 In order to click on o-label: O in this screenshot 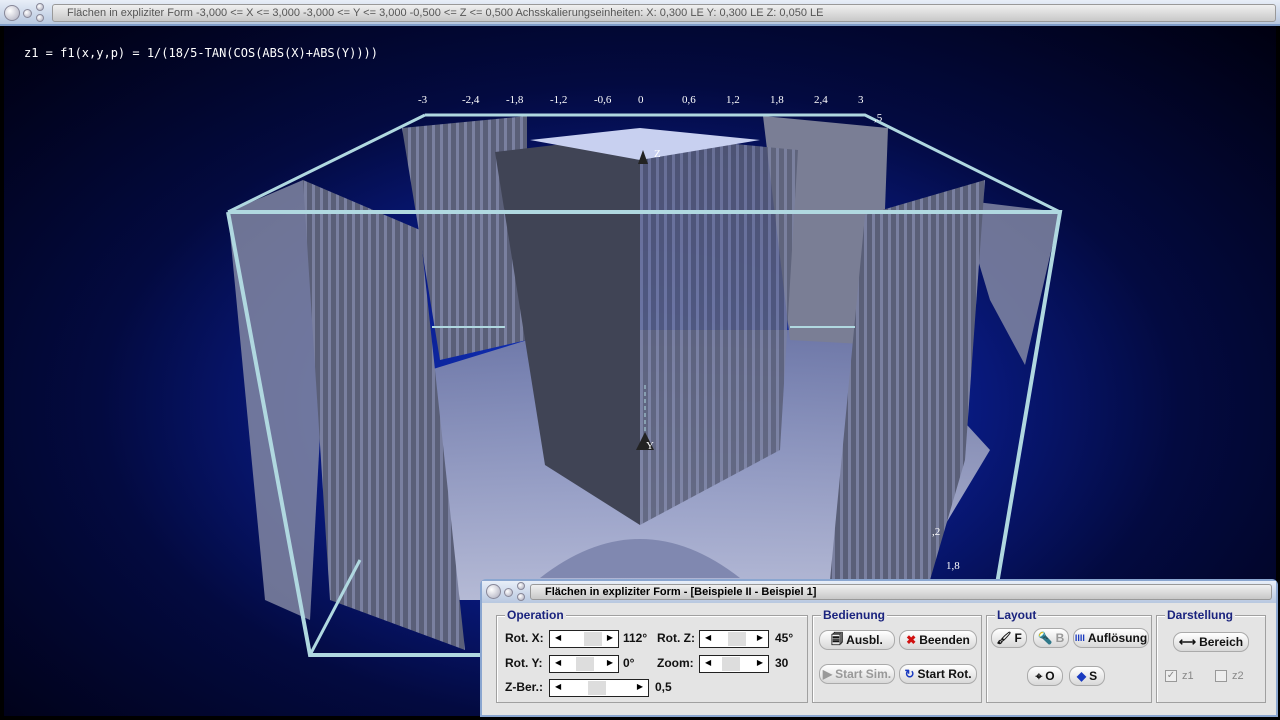, I will do `click(1050, 676)`.